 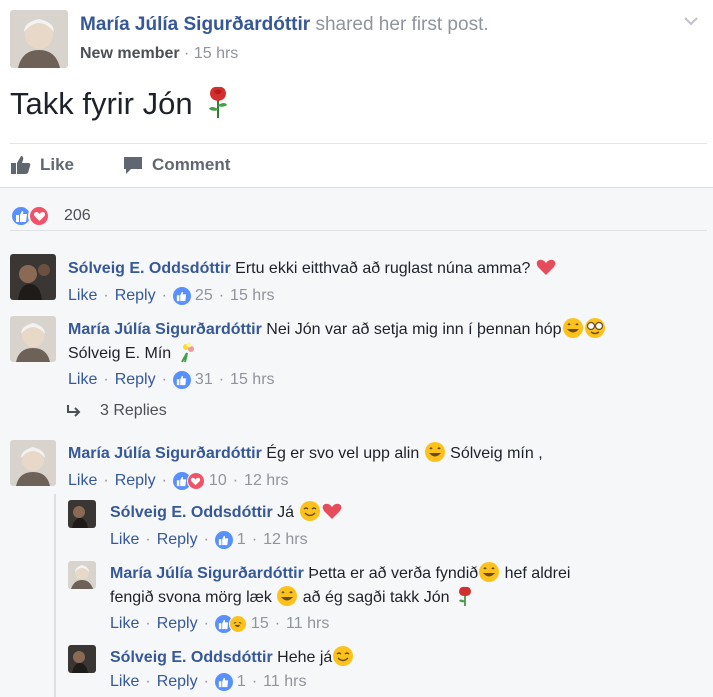 What do you see at coordinates (39, 39) in the screenshot?
I see `author-avatar` at bounding box center [39, 39].